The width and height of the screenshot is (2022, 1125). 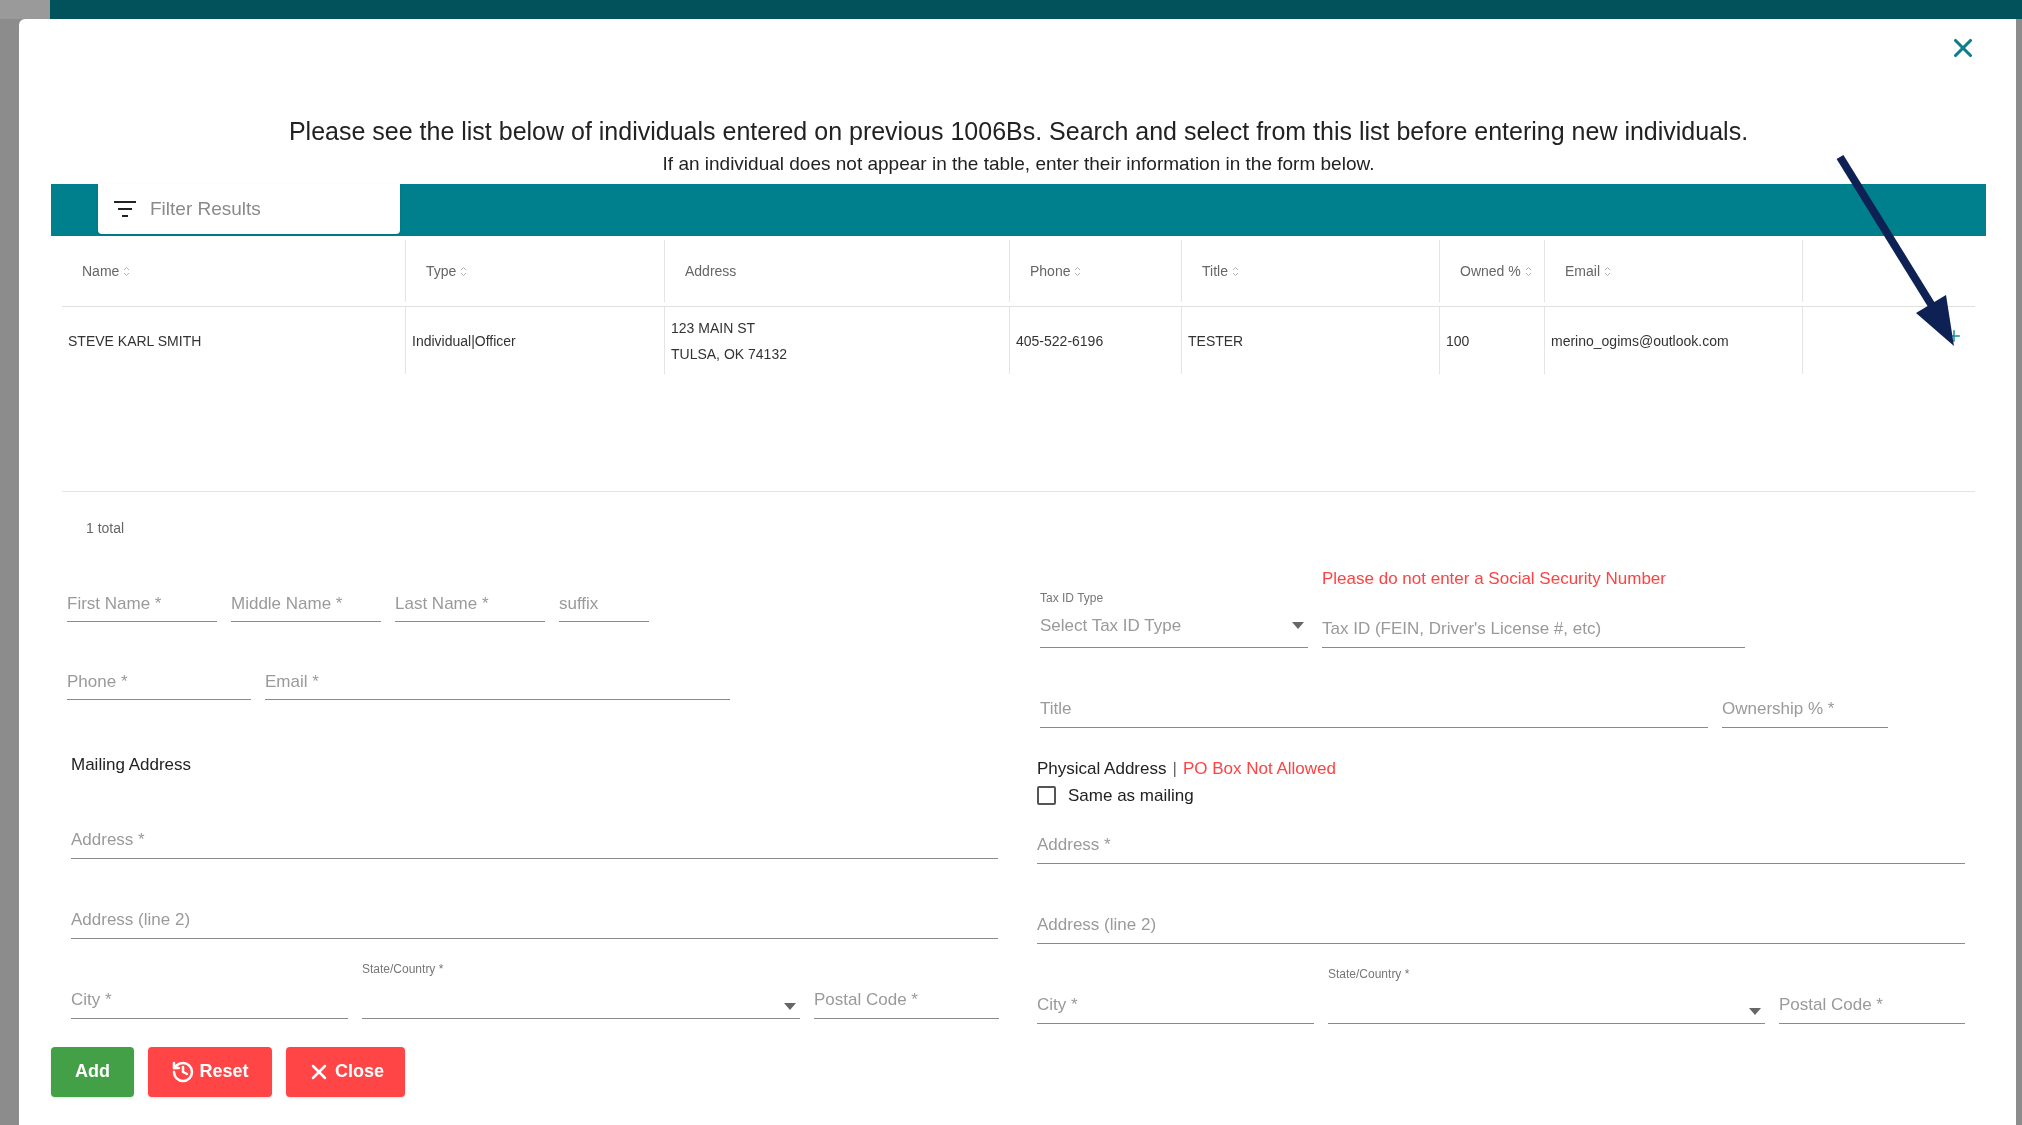 What do you see at coordinates (604, 600) in the screenshot?
I see `input-field: suffix` at bounding box center [604, 600].